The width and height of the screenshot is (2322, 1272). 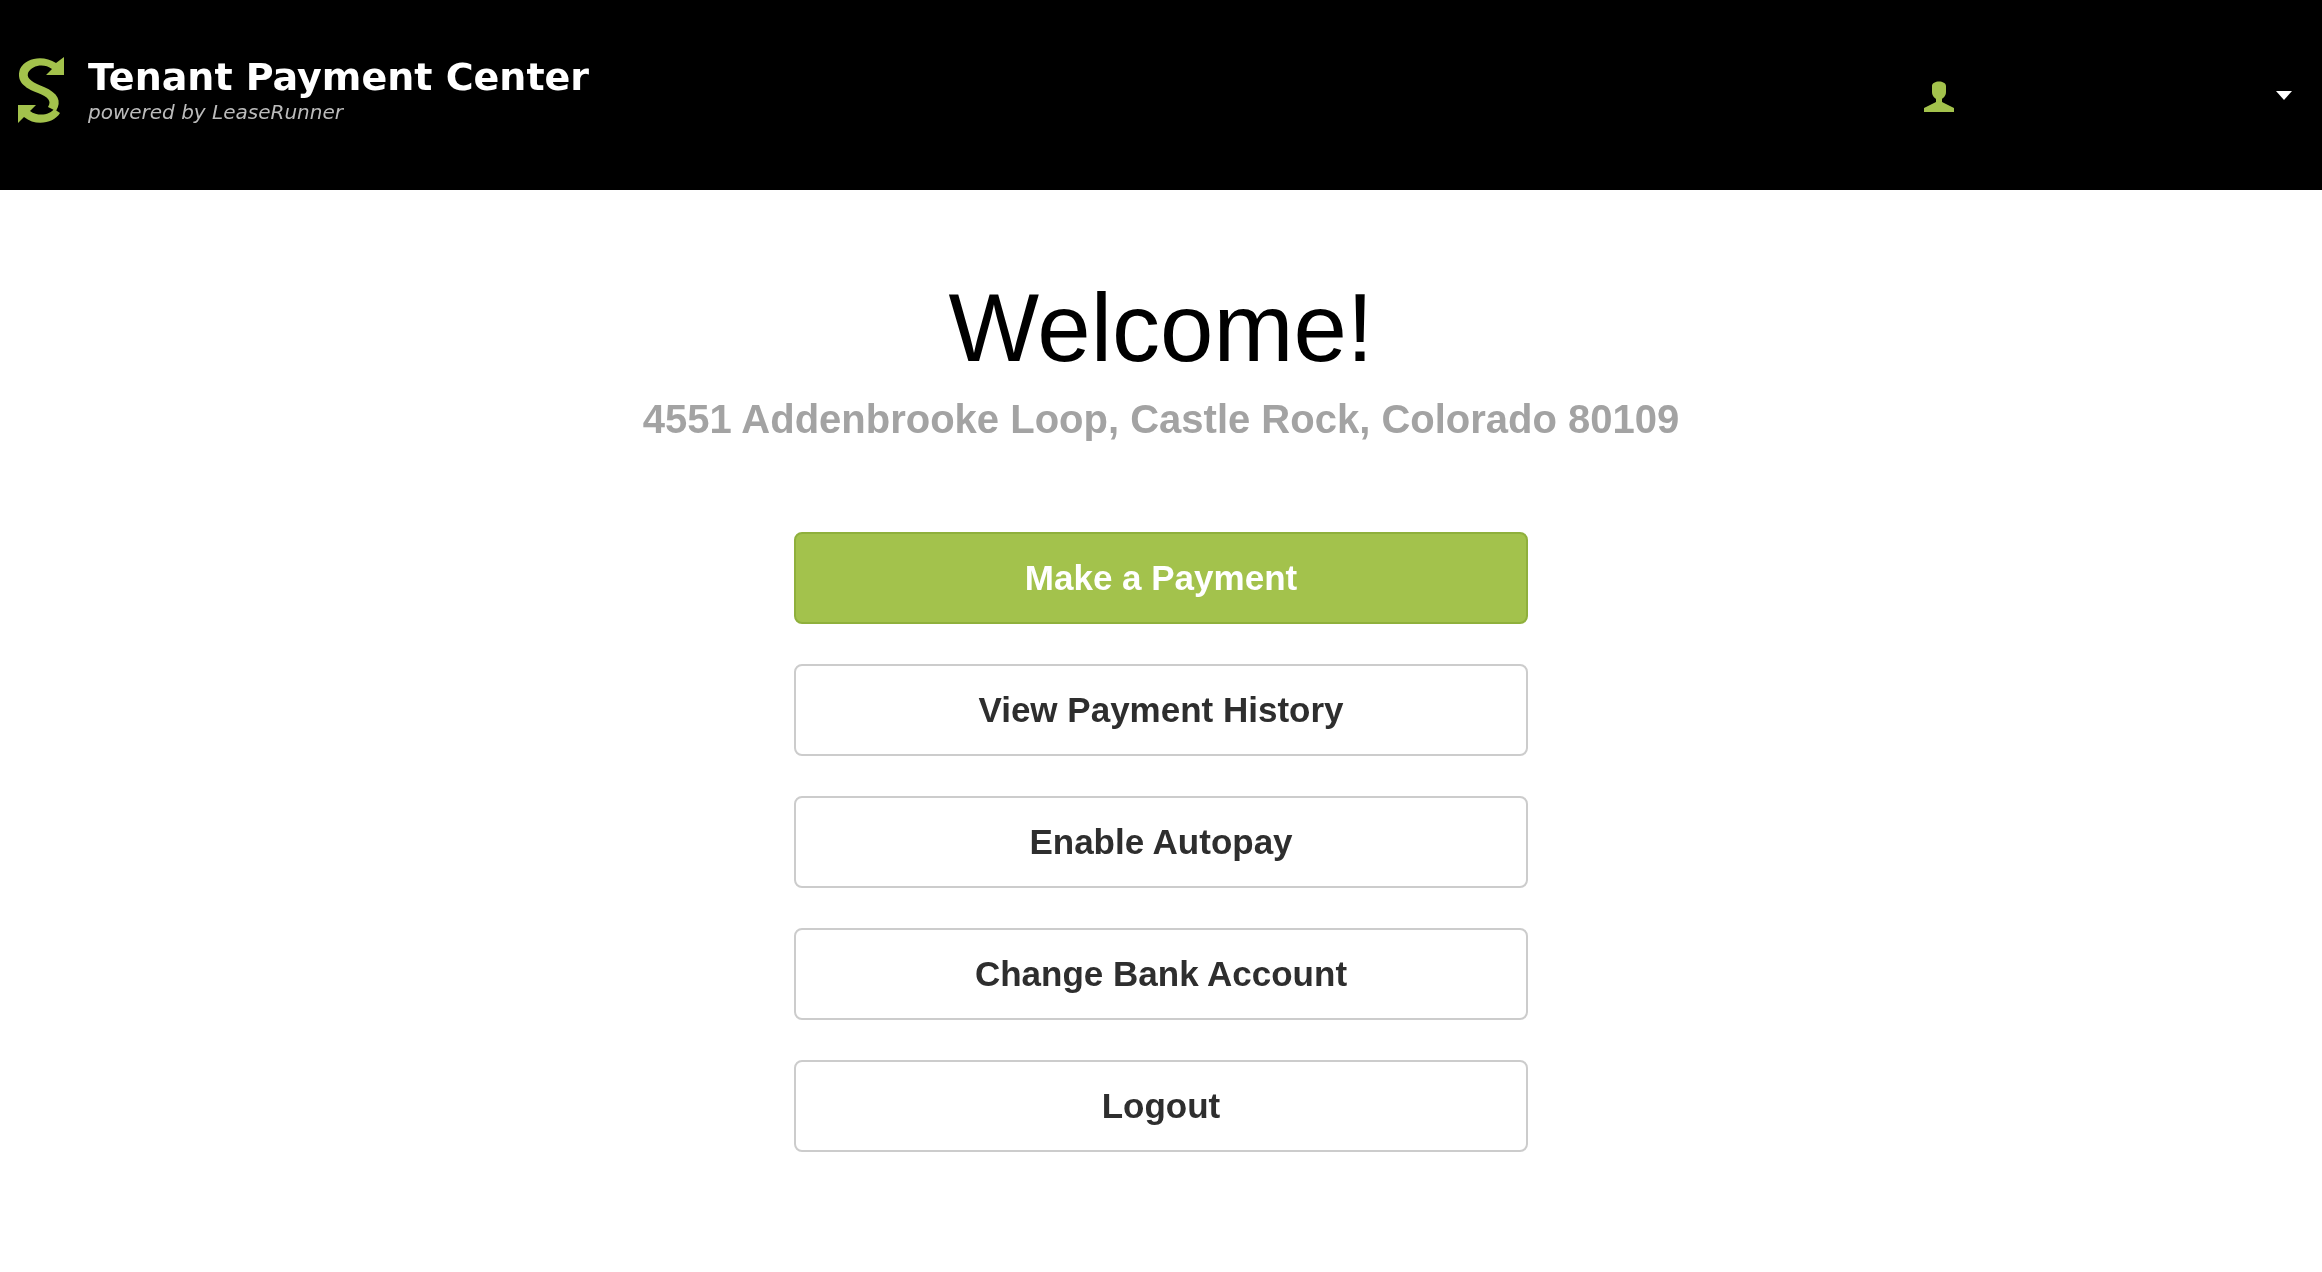 What do you see at coordinates (1161, 974) in the screenshot?
I see `menu-button: Change Bank Account` at bounding box center [1161, 974].